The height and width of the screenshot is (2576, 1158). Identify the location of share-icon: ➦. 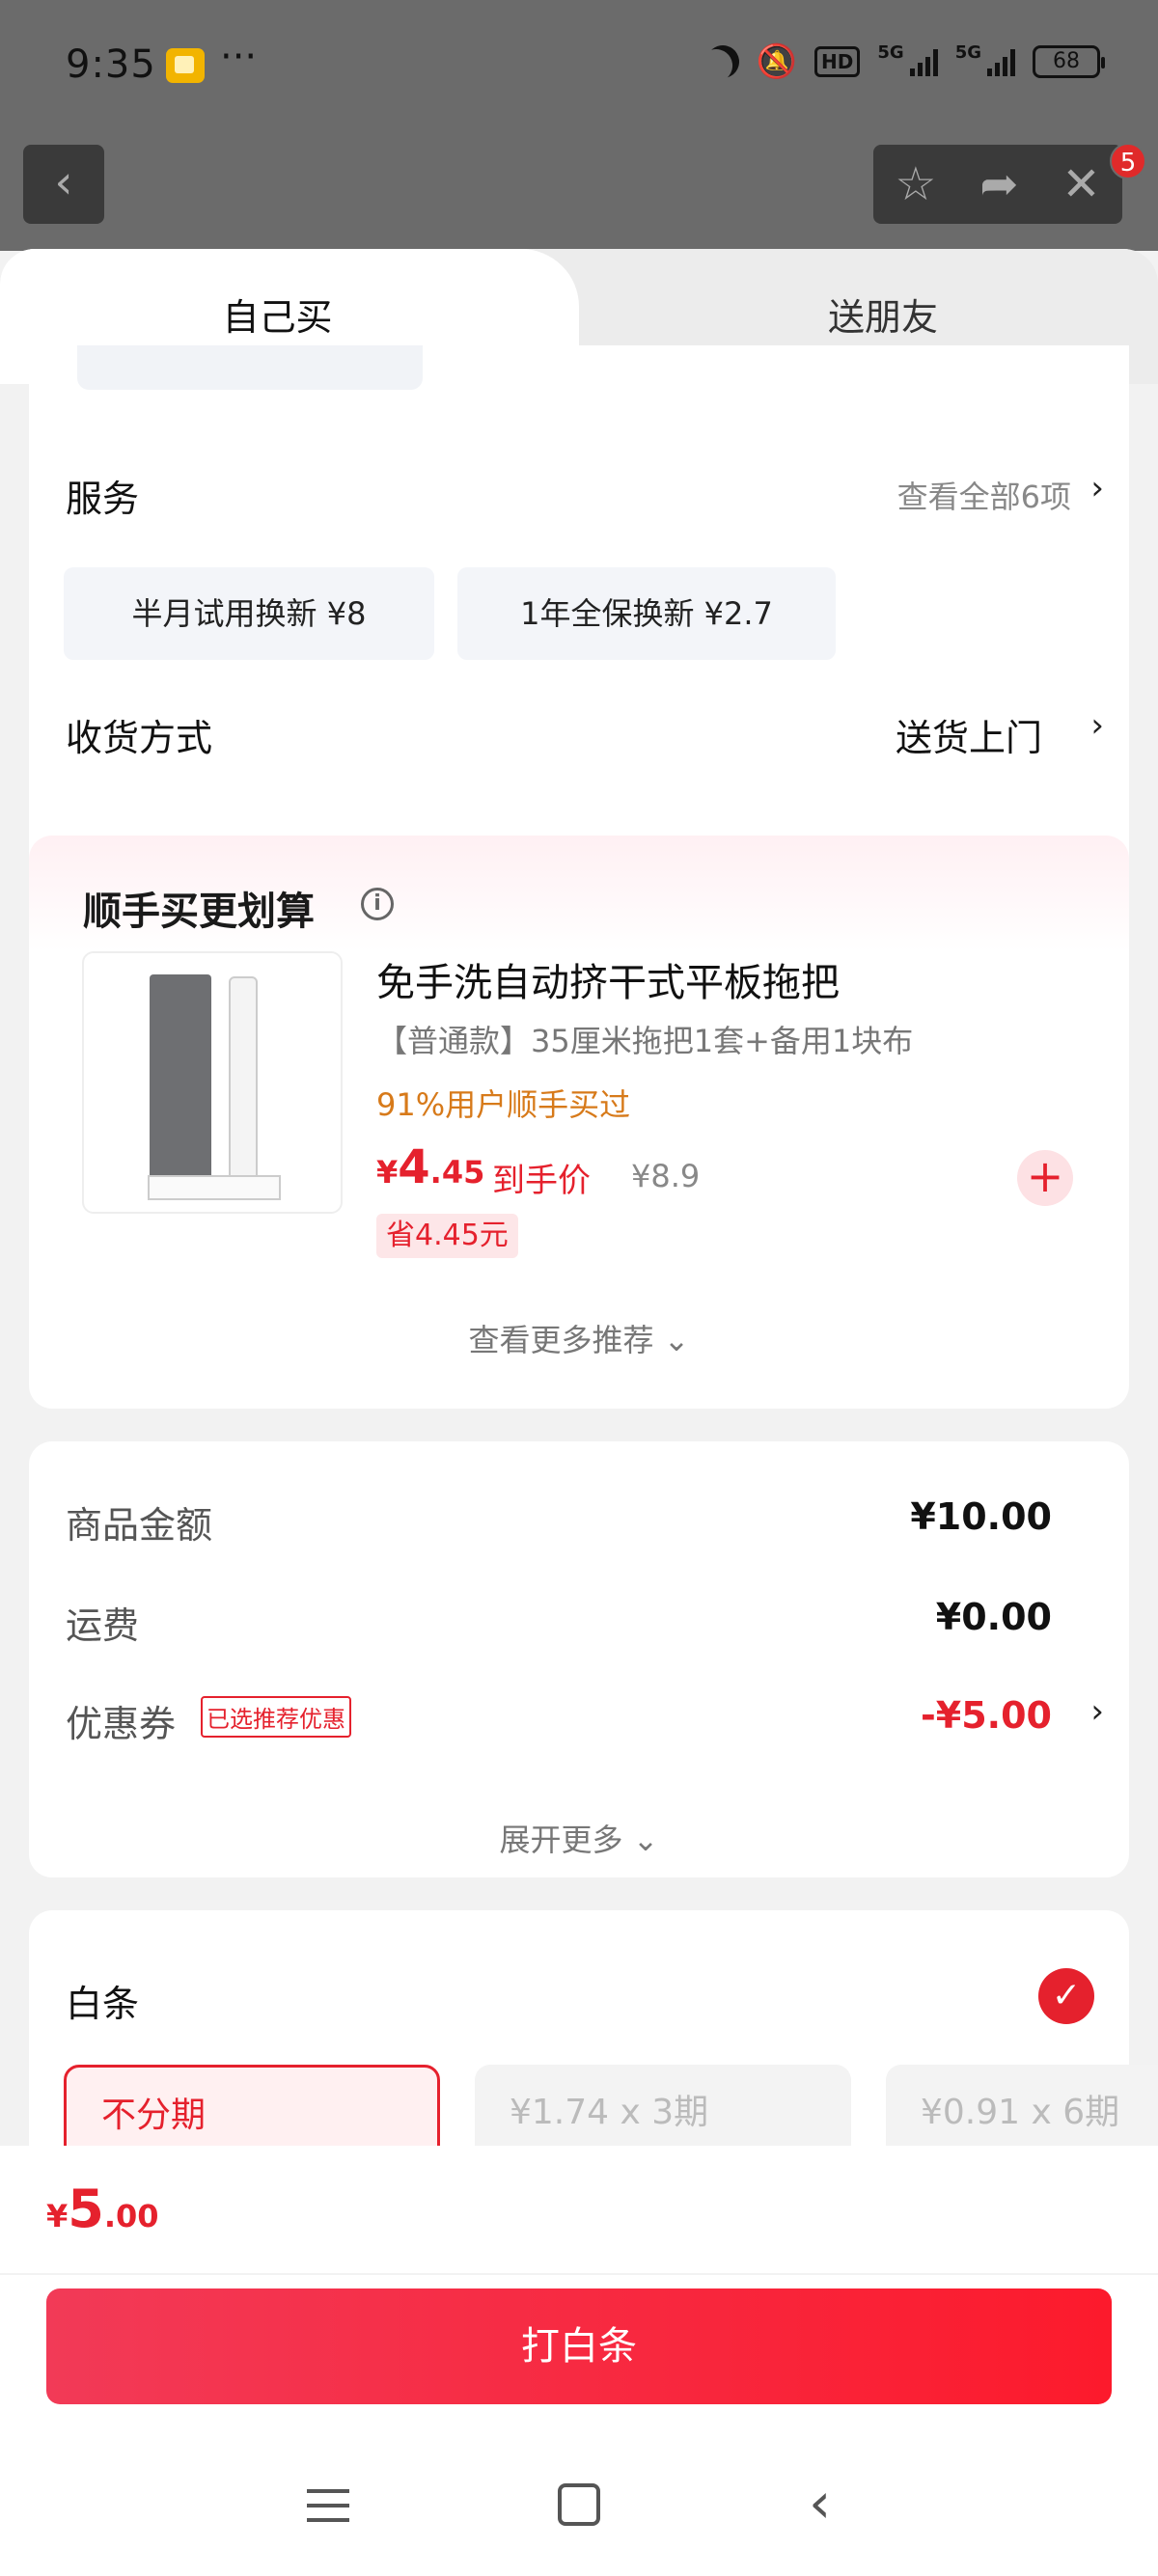
(998, 184).